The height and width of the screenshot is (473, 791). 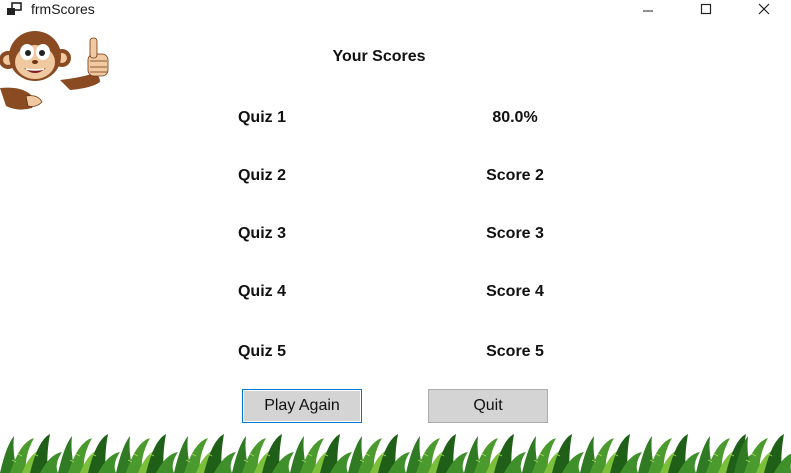 I want to click on minimize-icon, so click(x=648, y=11).